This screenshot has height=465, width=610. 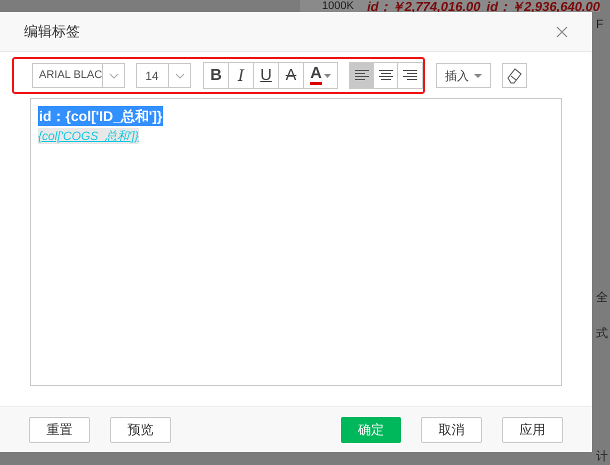 What do you see at coordinates (52, 31) in the screenshot?
I see `dialog-title: 编辑标签` at bounding box center [52, 31].